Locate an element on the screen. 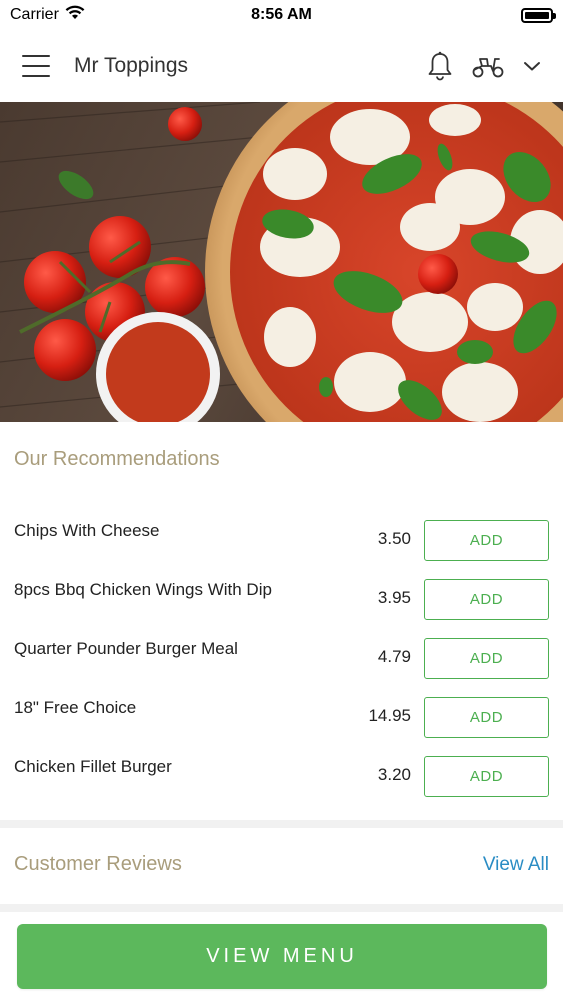  scooter-icon is located at coordinates (488, 66).